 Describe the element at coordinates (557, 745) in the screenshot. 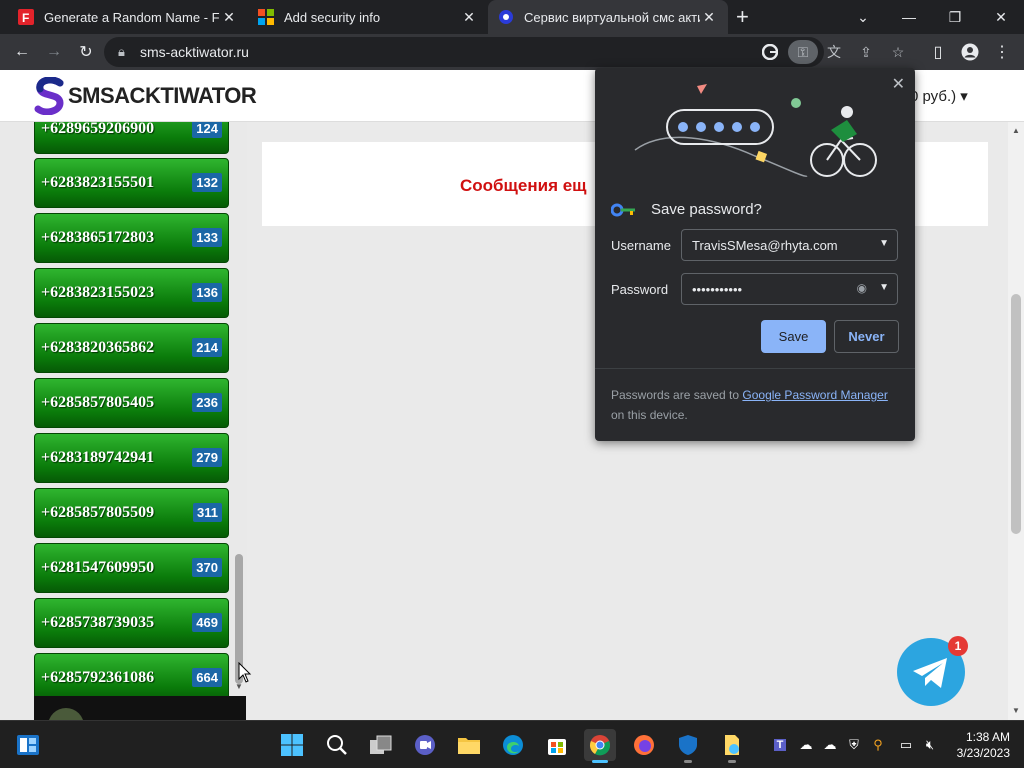

I see `store-icon` at that location.